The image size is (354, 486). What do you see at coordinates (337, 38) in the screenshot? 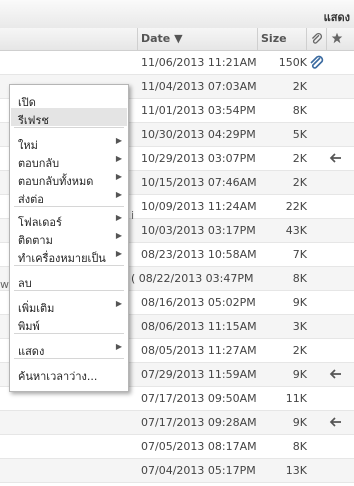
I see `flag-column-star-icon` at bounding box center [337, 38].